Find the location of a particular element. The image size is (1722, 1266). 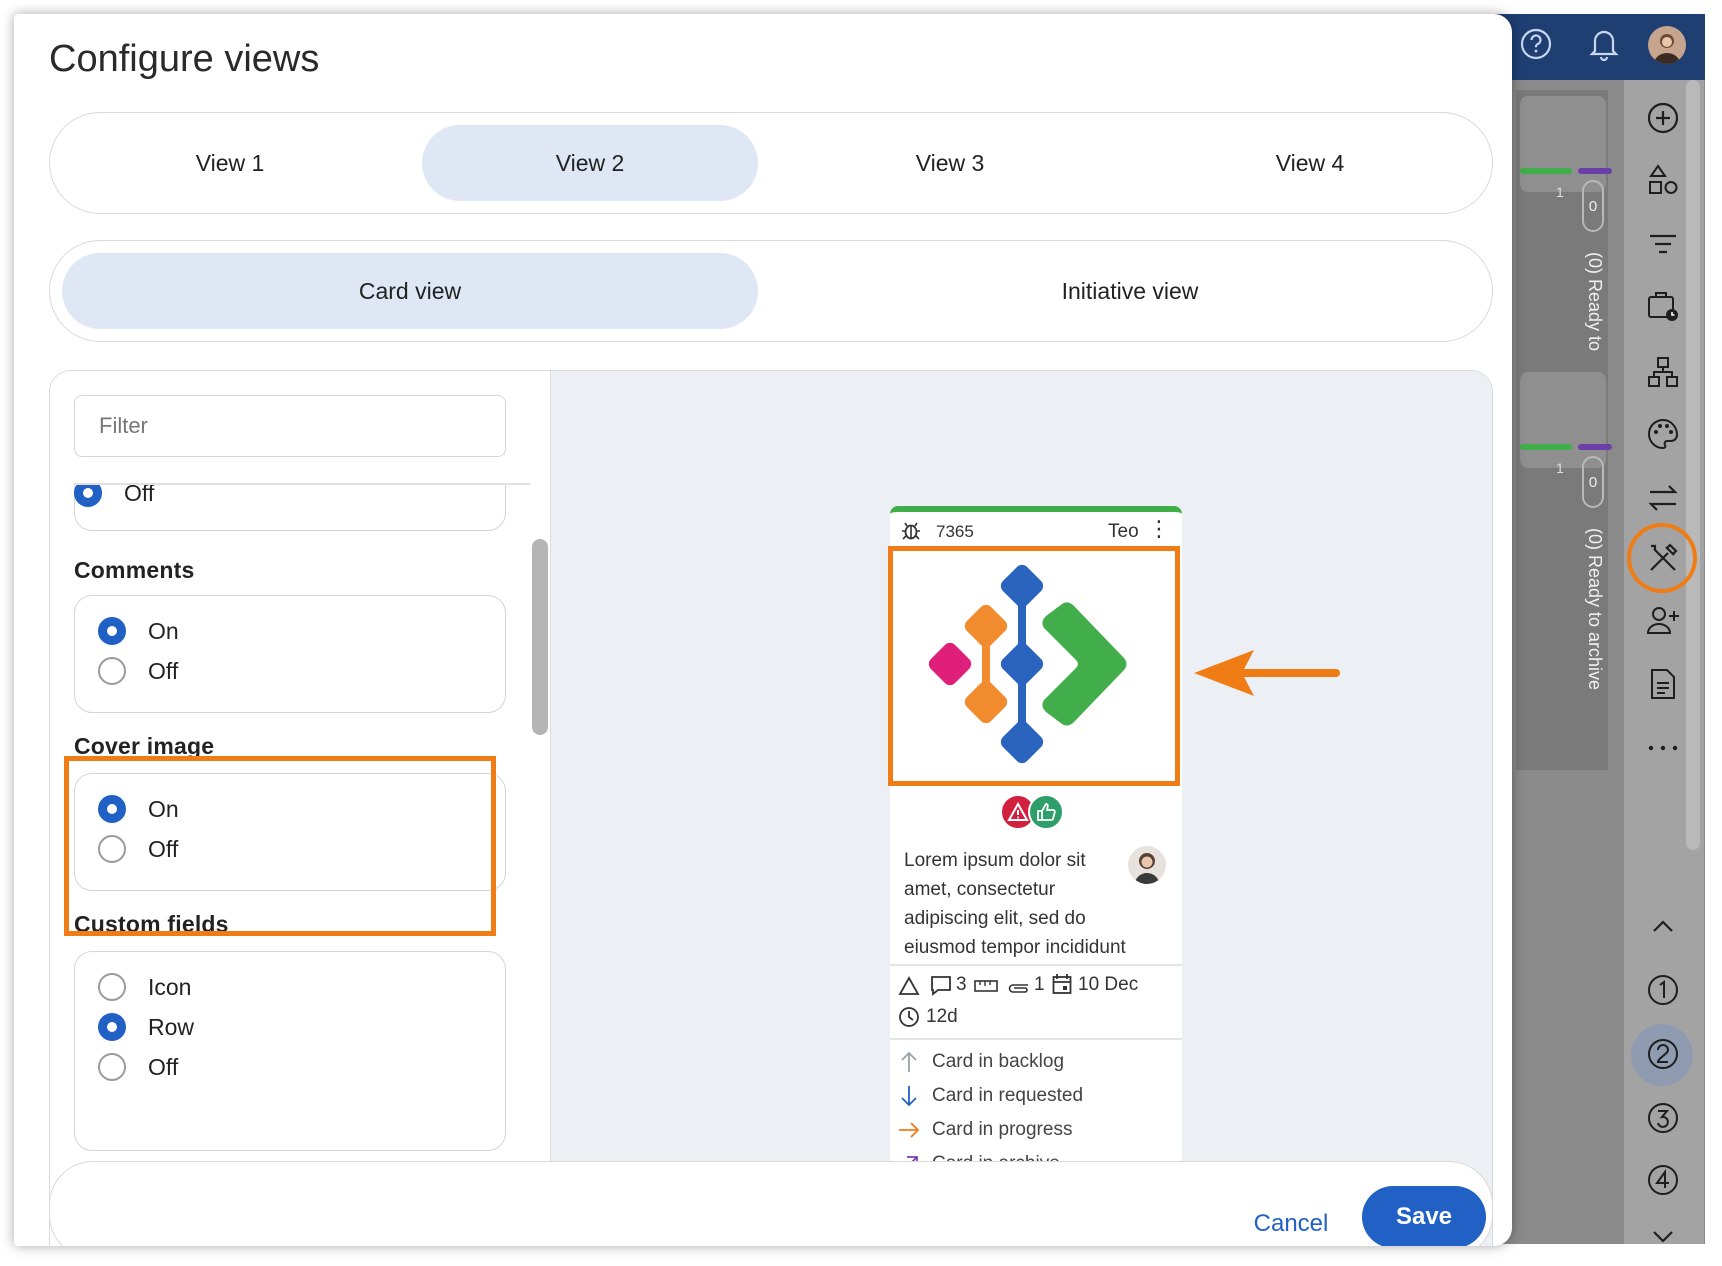

relation-progress: Card in progress is located at coordinates (985, 1130).